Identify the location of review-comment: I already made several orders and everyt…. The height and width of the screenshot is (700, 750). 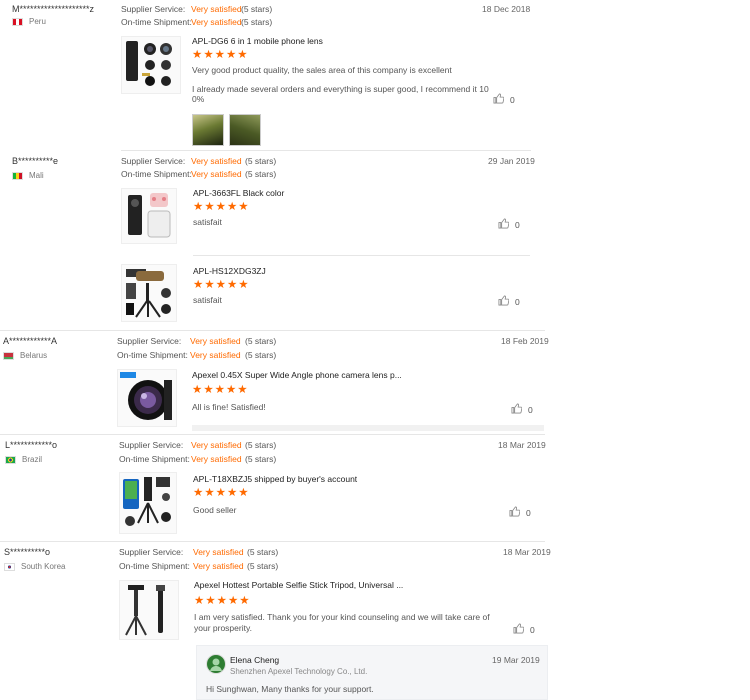
(340, 89).